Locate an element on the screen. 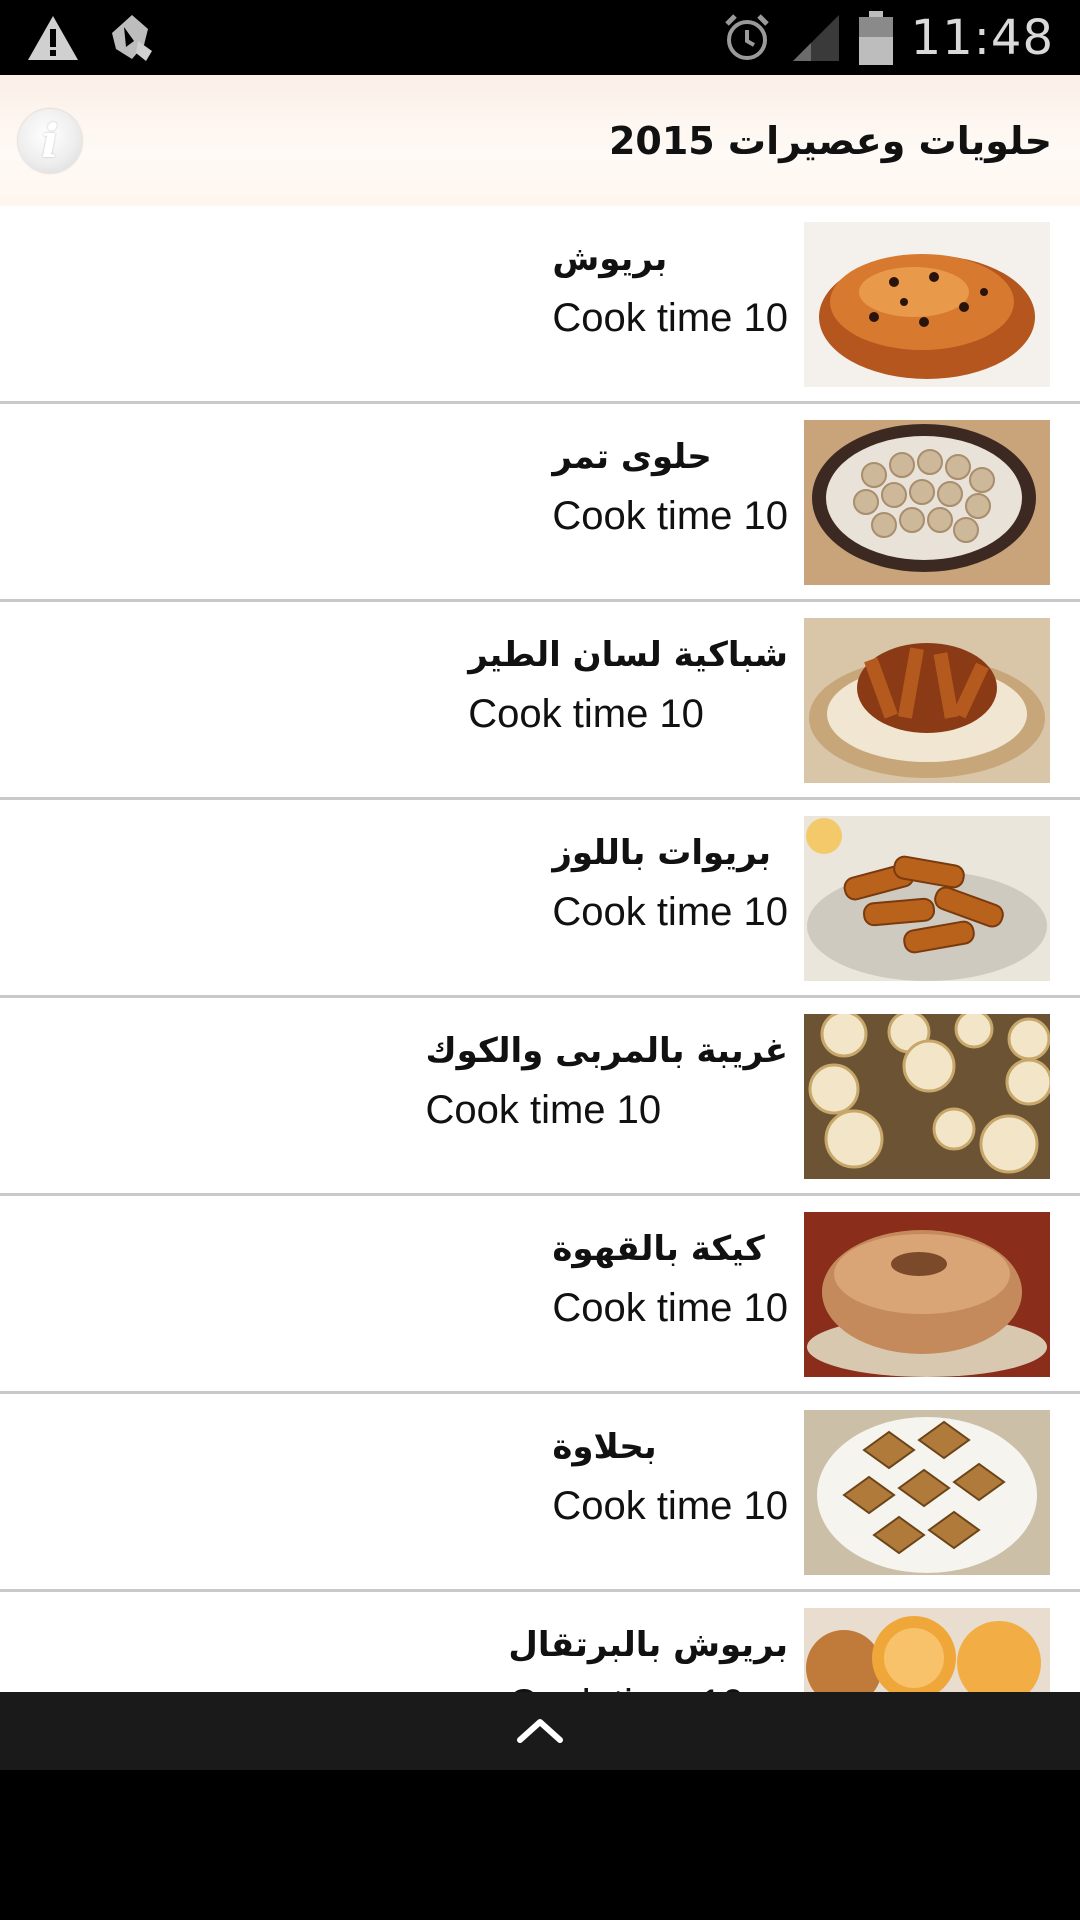  briouats-photo is located at coordinates (927, 898).